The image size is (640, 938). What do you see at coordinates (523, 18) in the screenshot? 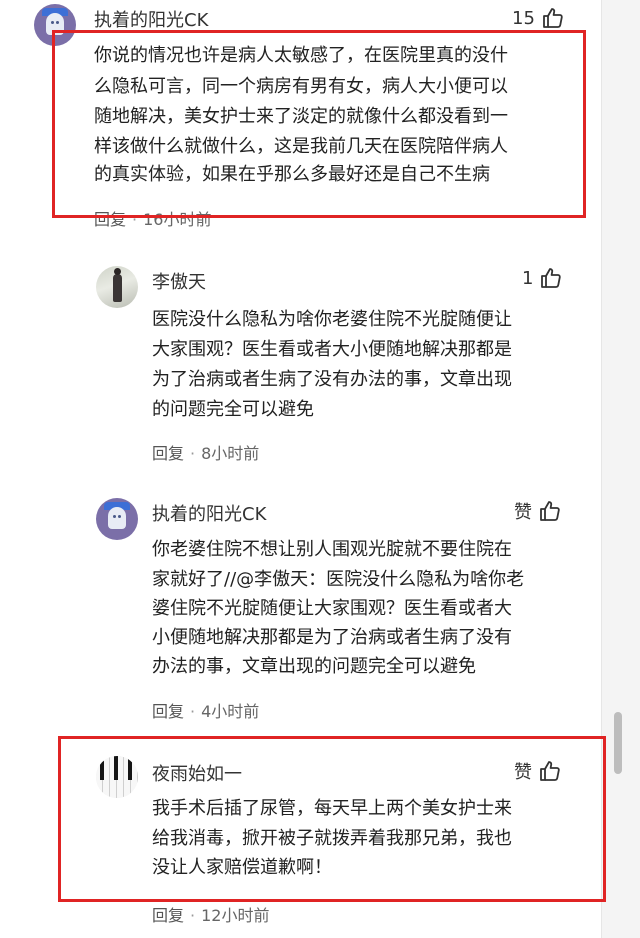
I see `like-count: 15` at bounding box center [523, 18].